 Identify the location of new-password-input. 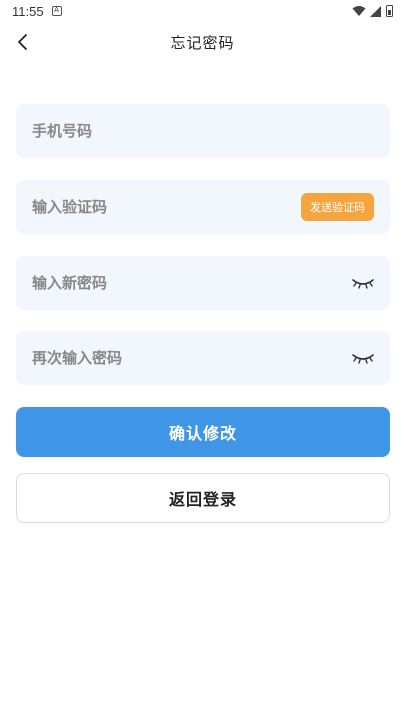
(192, 283).